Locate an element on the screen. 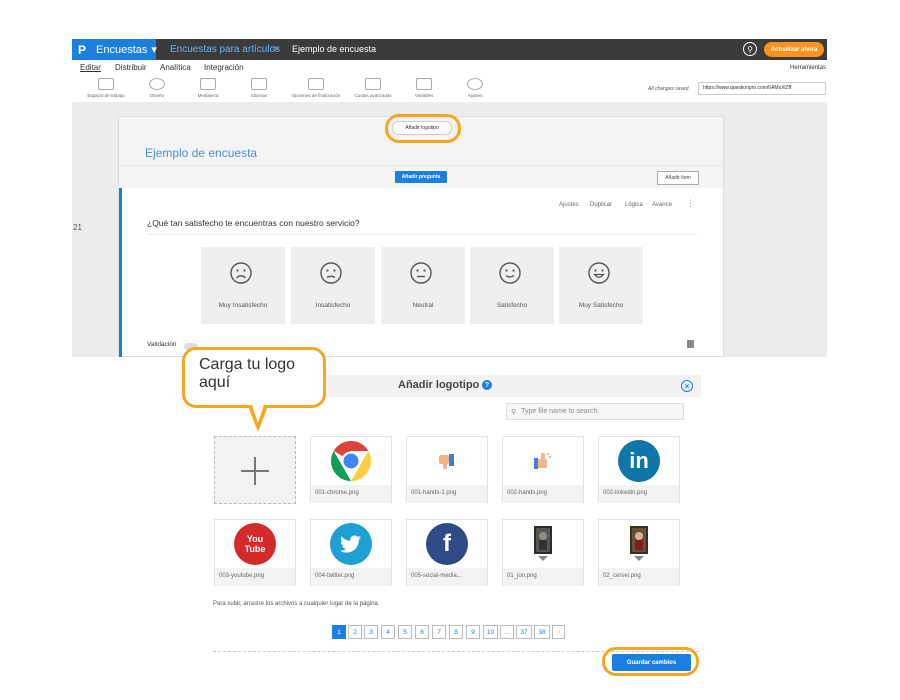 This screenshot has width=900, height=700. next-page-button: > is located at coordinates (558, 632).